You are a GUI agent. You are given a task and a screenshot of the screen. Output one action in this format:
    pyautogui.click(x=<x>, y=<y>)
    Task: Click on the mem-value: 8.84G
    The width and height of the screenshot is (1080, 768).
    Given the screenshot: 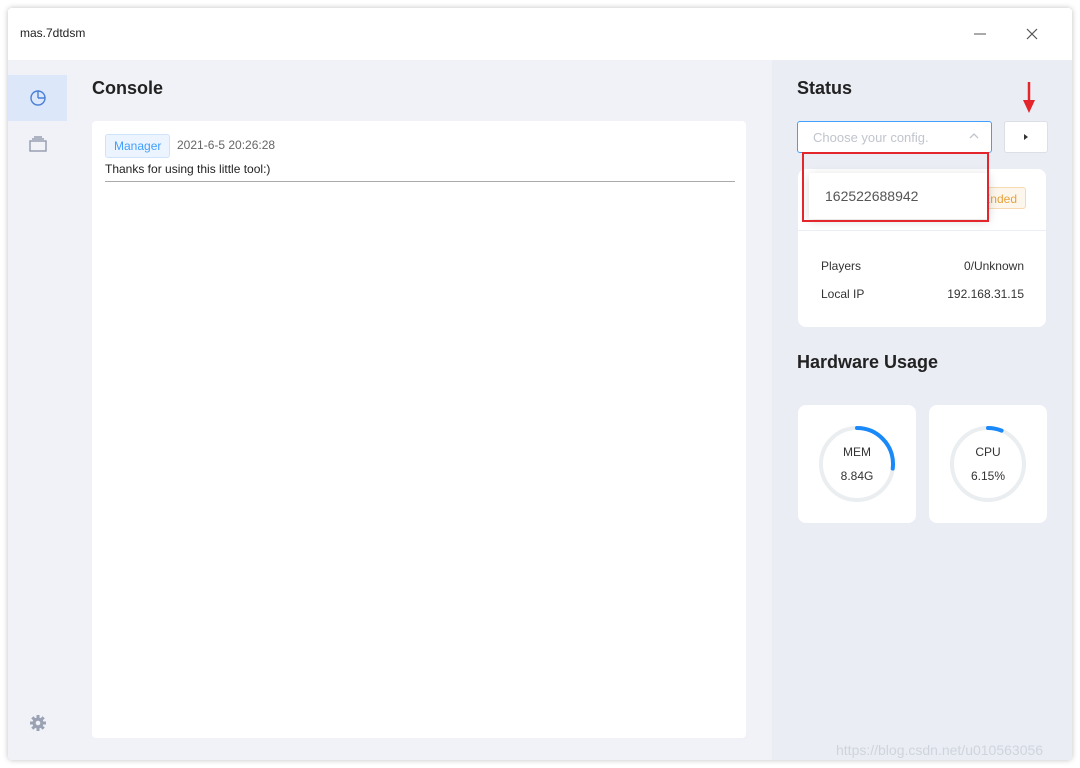 What is the action you would take?
    pyautogui.click(x=857, y=476)
    